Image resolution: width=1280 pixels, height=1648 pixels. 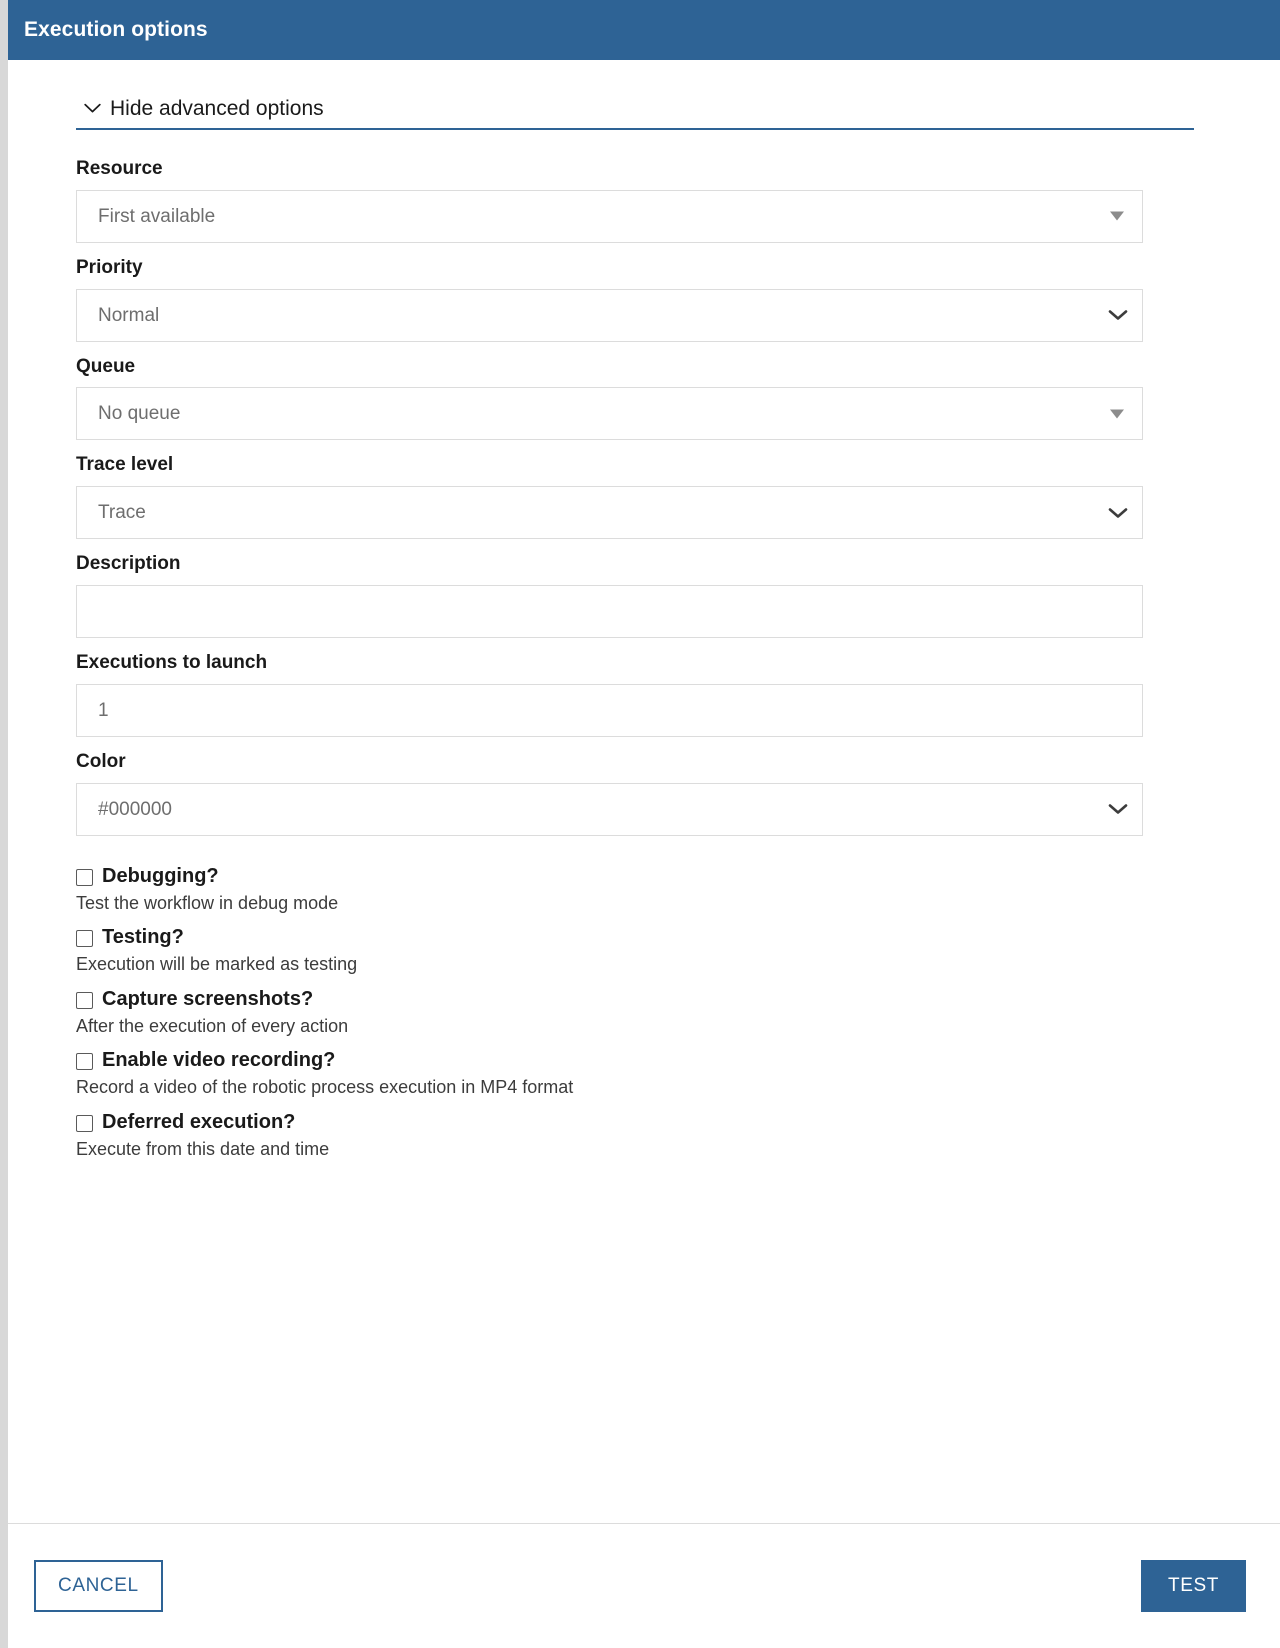 What do you see at coordinates (609, 809) in the screenshot?
I see `color-select: #000000` at bounding box center [609, 809].